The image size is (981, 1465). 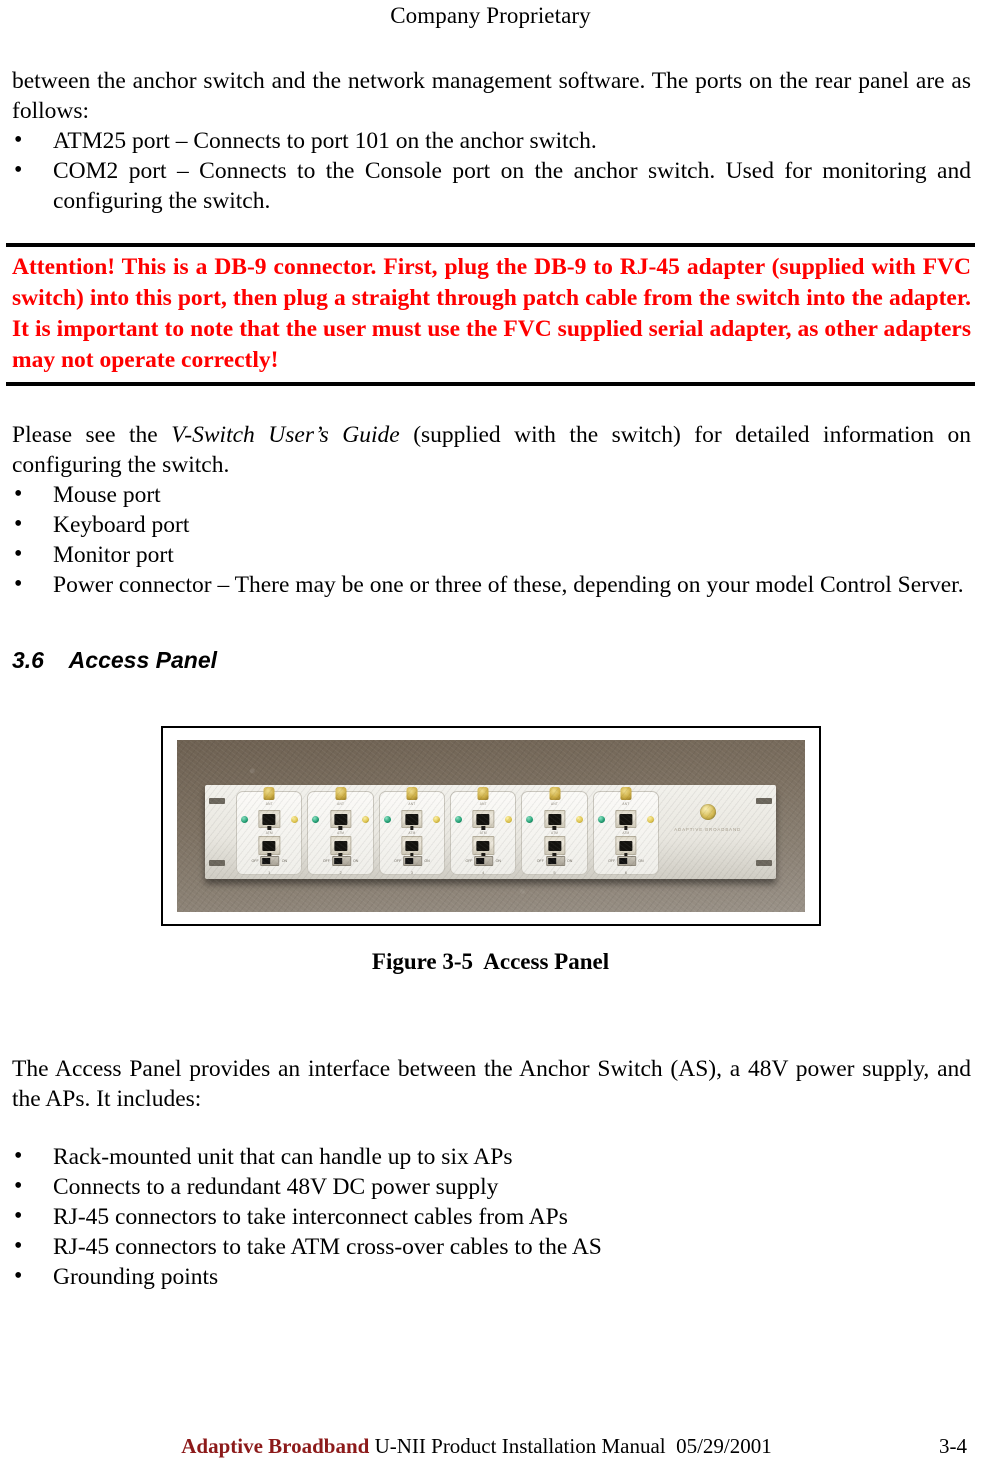 I want to click on figure-border-box: ANT ATM AP OFF ON 1, so click(x=490, y=826).